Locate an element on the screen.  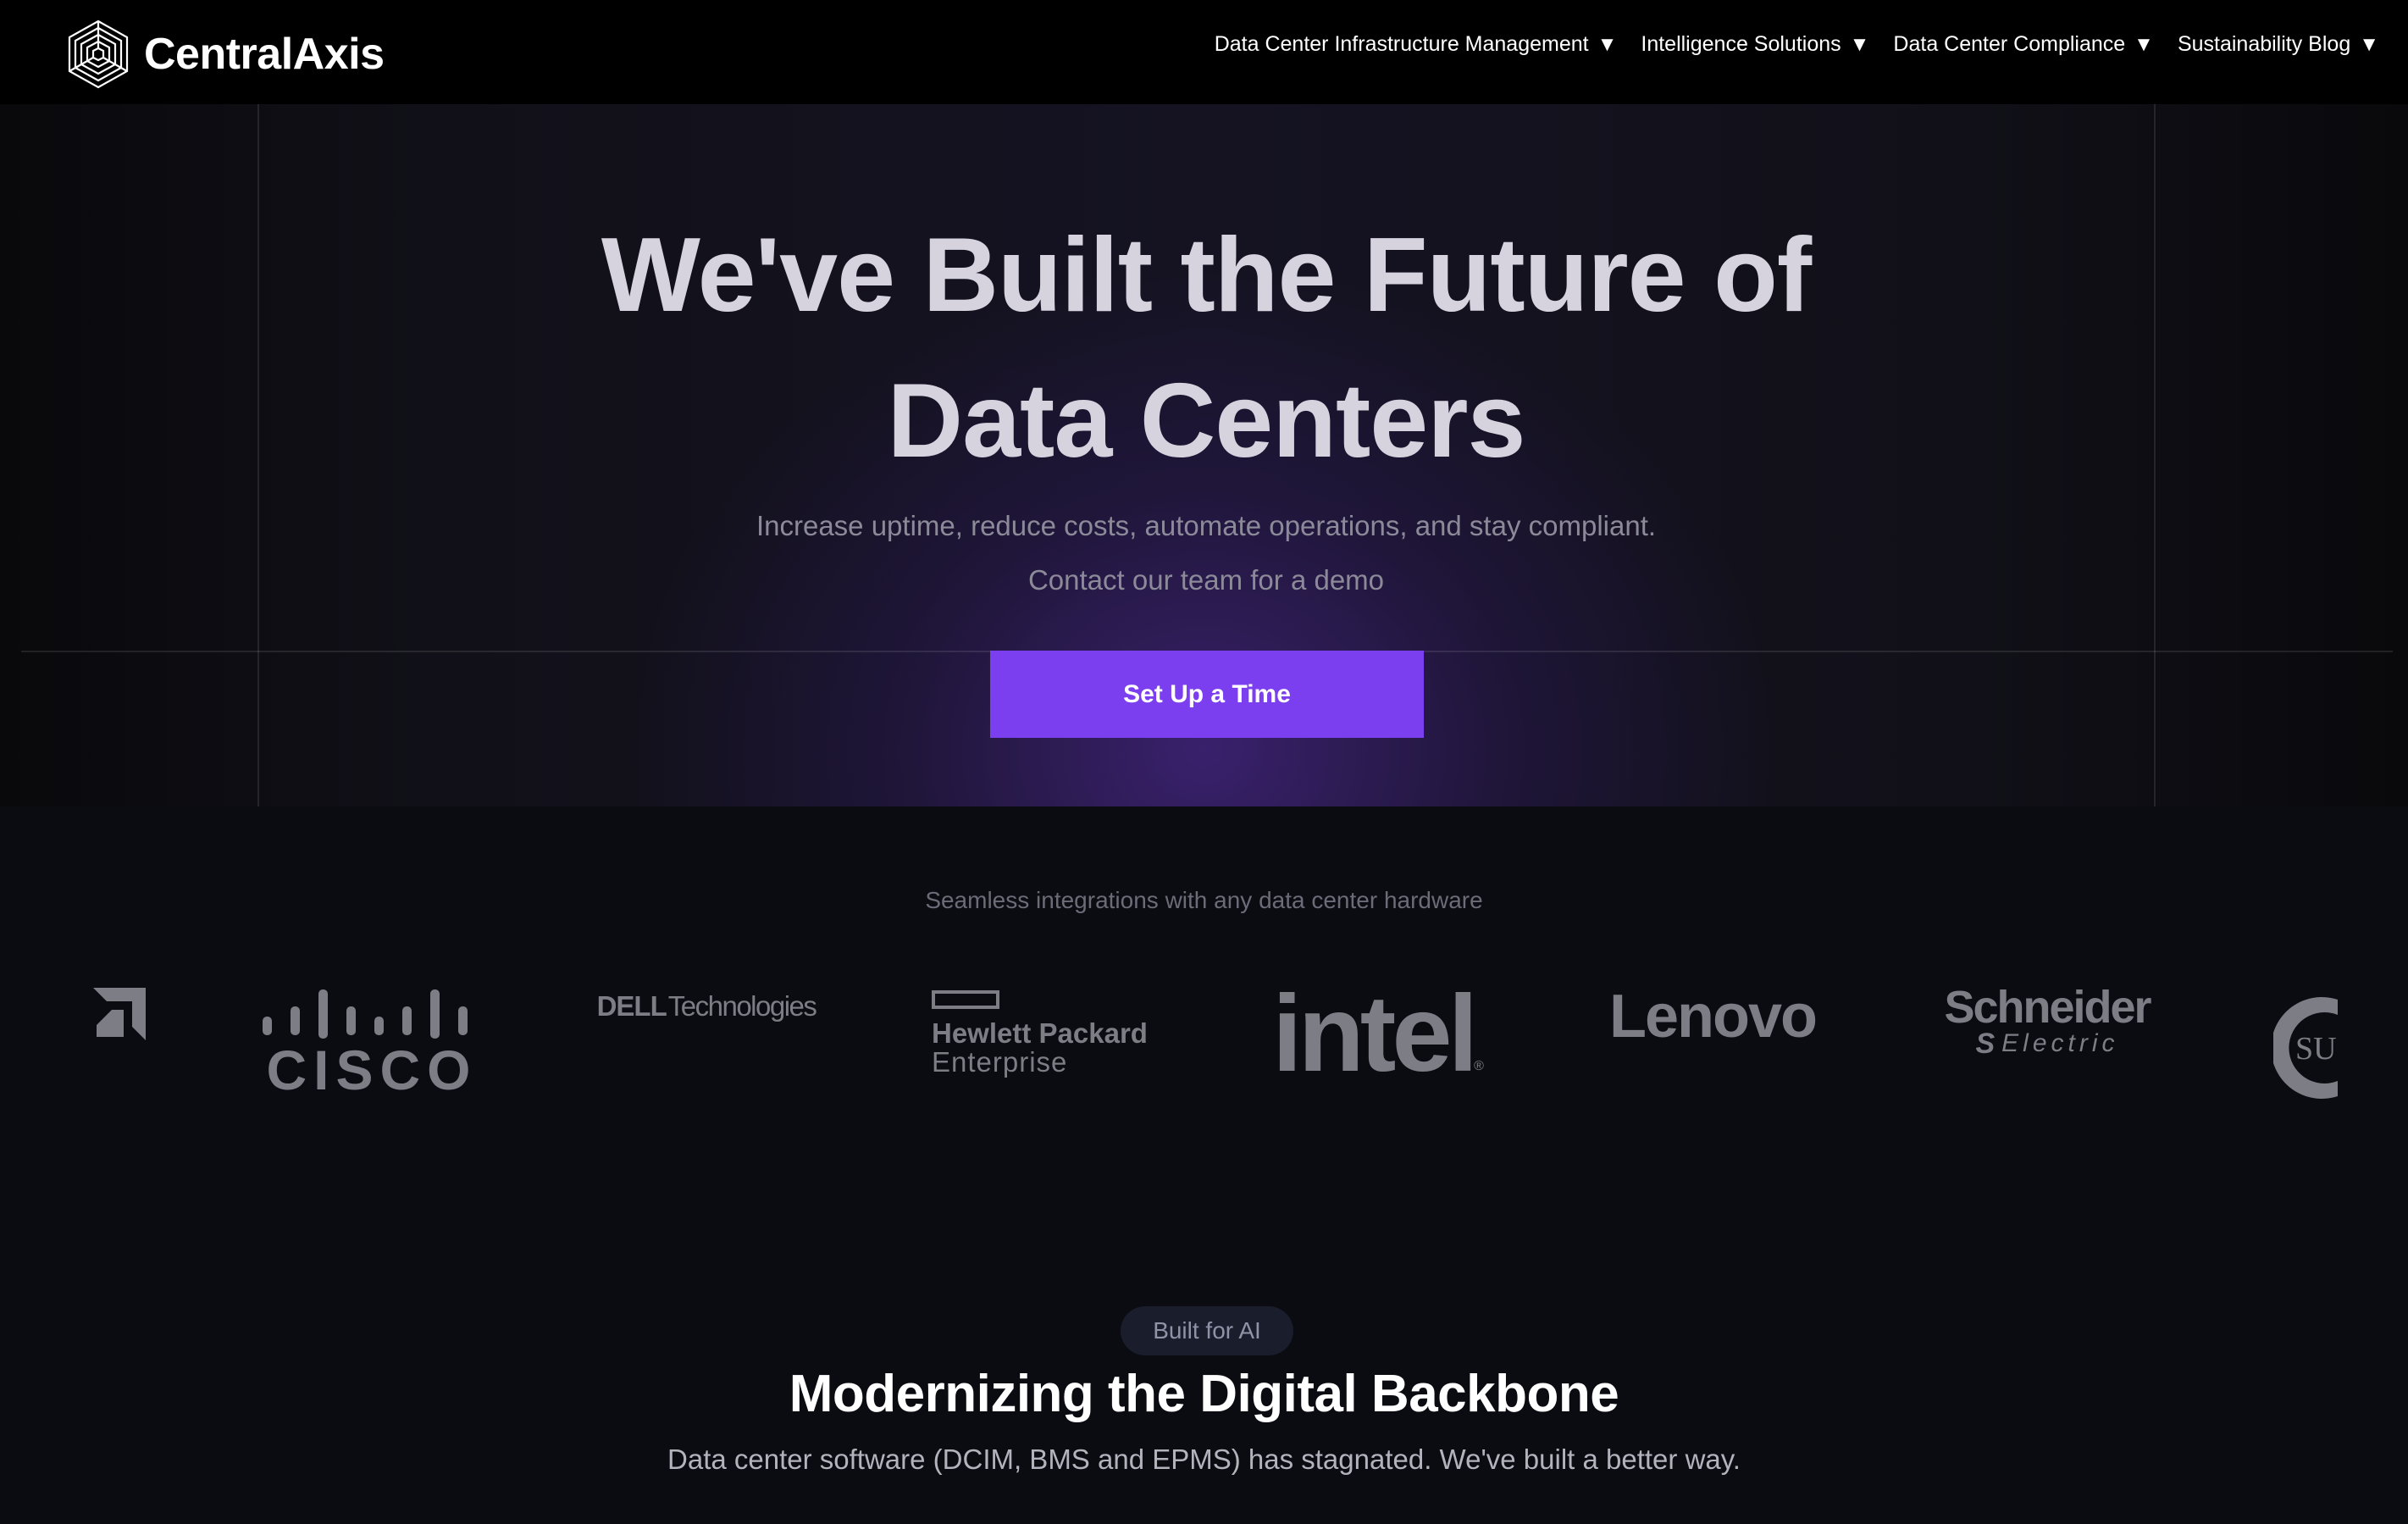
lenovo-logo: Lenovo is located at coordinates (1712, 1017).